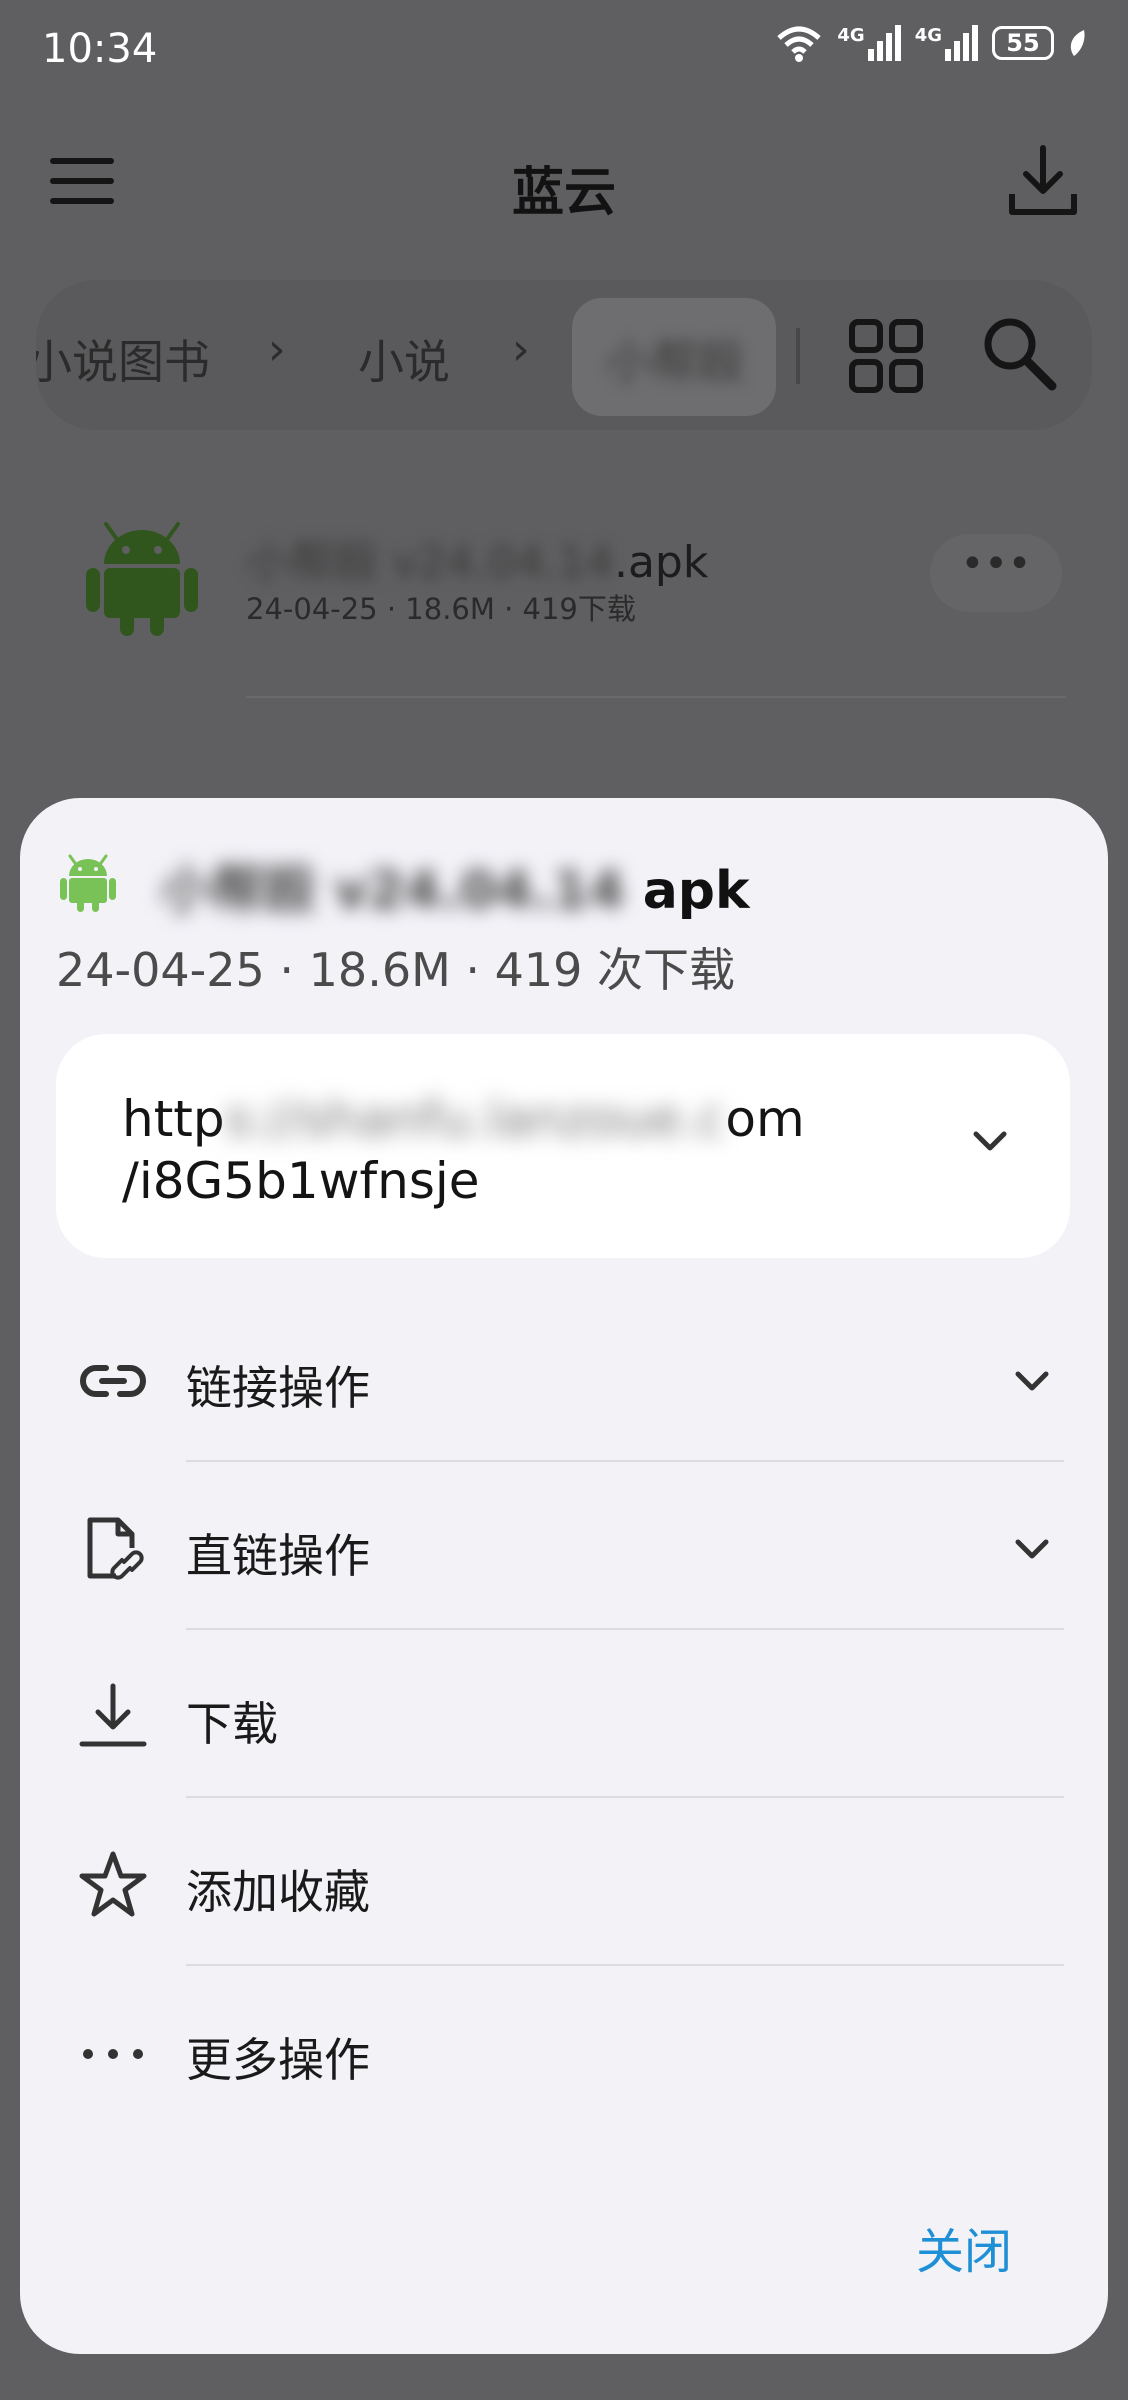 This screenshot has width=1128, height=2400. What do you see at coordinates (563, 193) in the screenshot?
I see `app-title: 蓝云` at bounding box center [563, 193].